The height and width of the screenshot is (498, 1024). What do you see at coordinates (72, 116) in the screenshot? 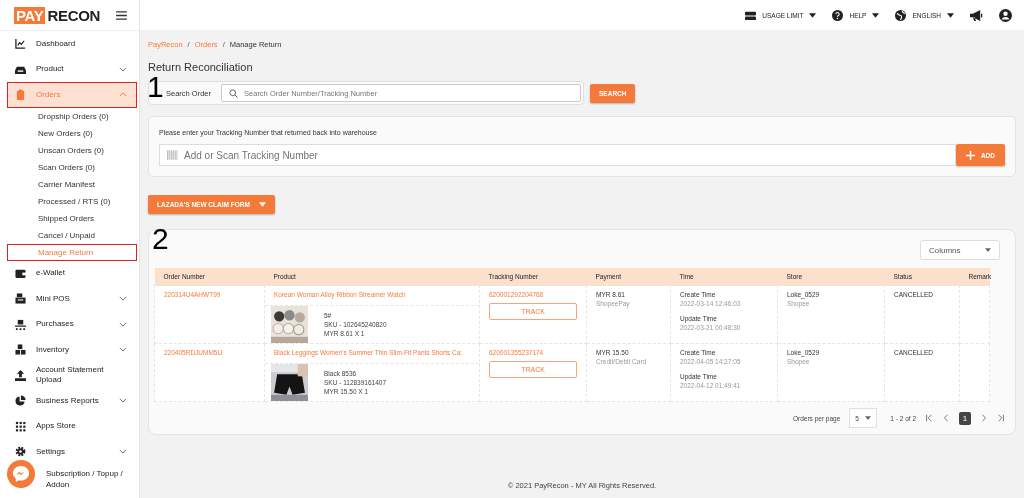
I see `submenu-item: Dropship Orders (0)` at bounding box center [72, 116].